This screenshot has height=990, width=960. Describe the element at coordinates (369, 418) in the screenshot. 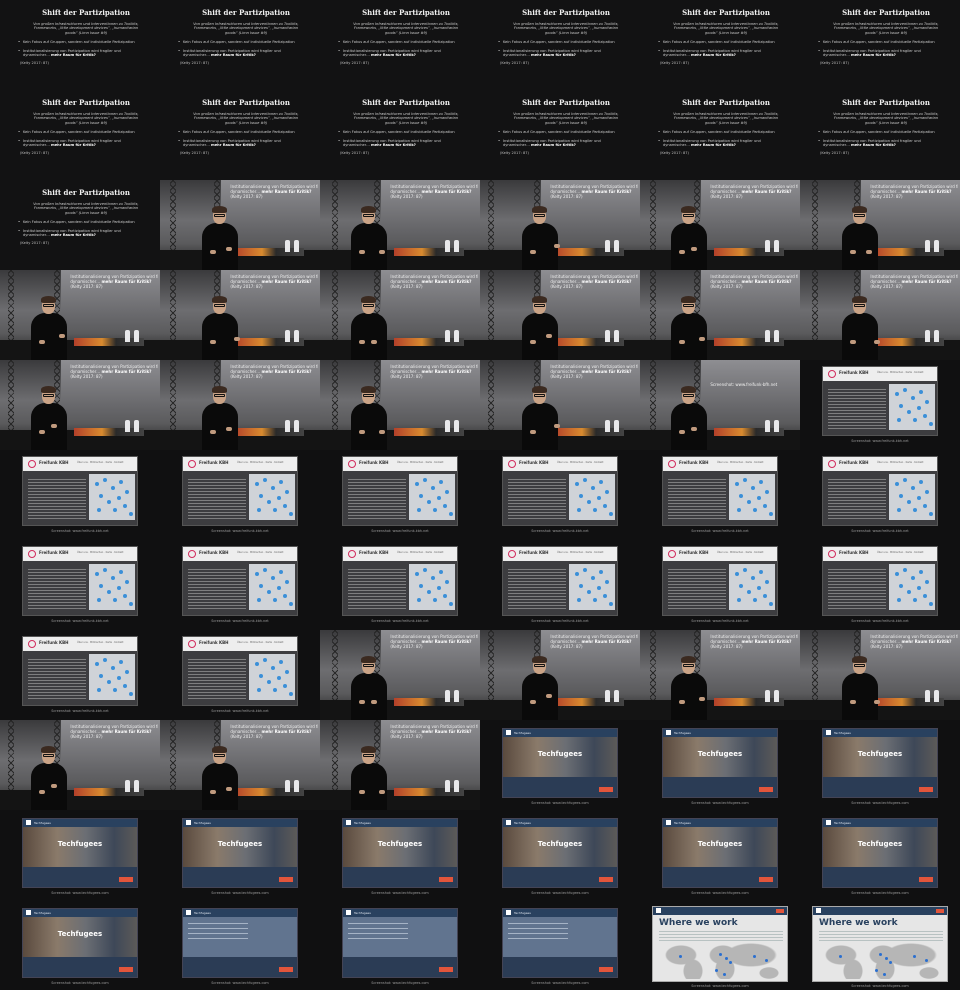

I see `speaker` at that location.